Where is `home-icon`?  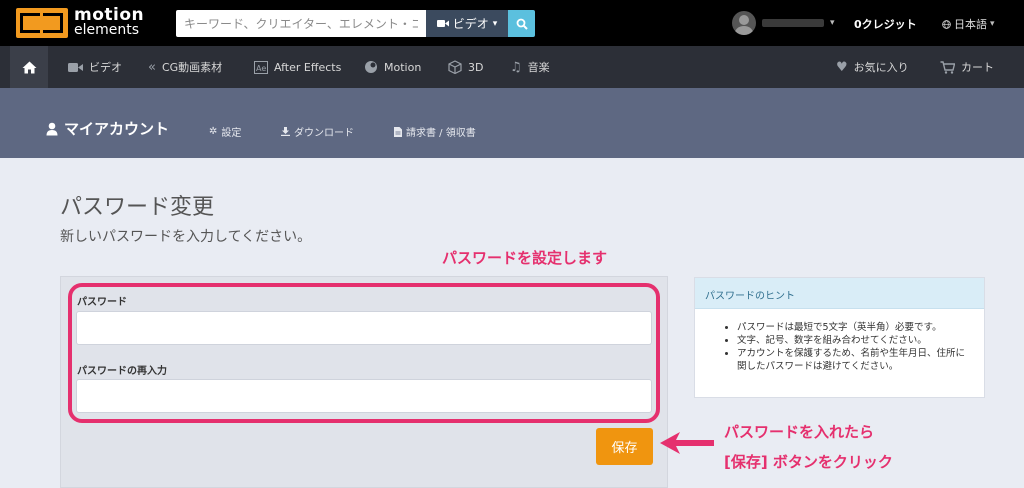 home-icon is located at coordinates (29, 67).